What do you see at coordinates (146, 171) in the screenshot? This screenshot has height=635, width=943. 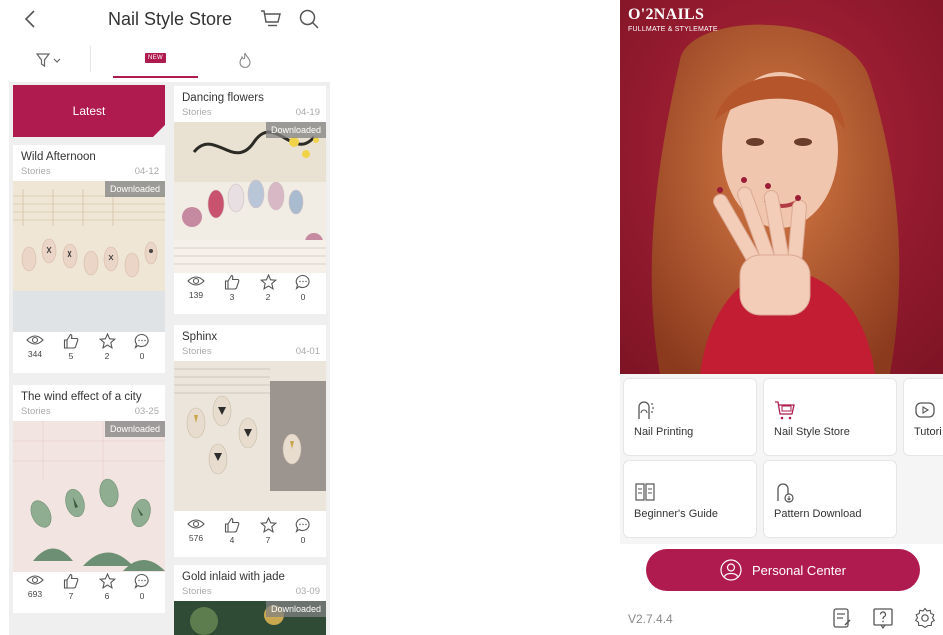 I see `card-date: 04-12` at bounding box center [146, 171].